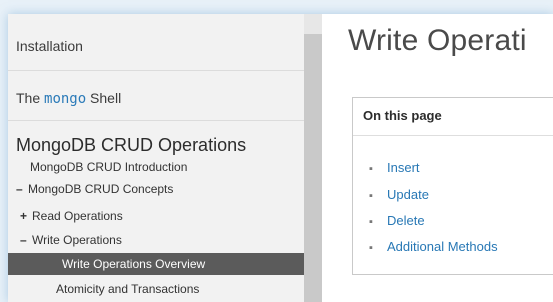 This screenshot has height=302, width=553. Describe the element at coordinates (403, 167) in the screenshot. I see `toc-link-label: Insert` at that location.